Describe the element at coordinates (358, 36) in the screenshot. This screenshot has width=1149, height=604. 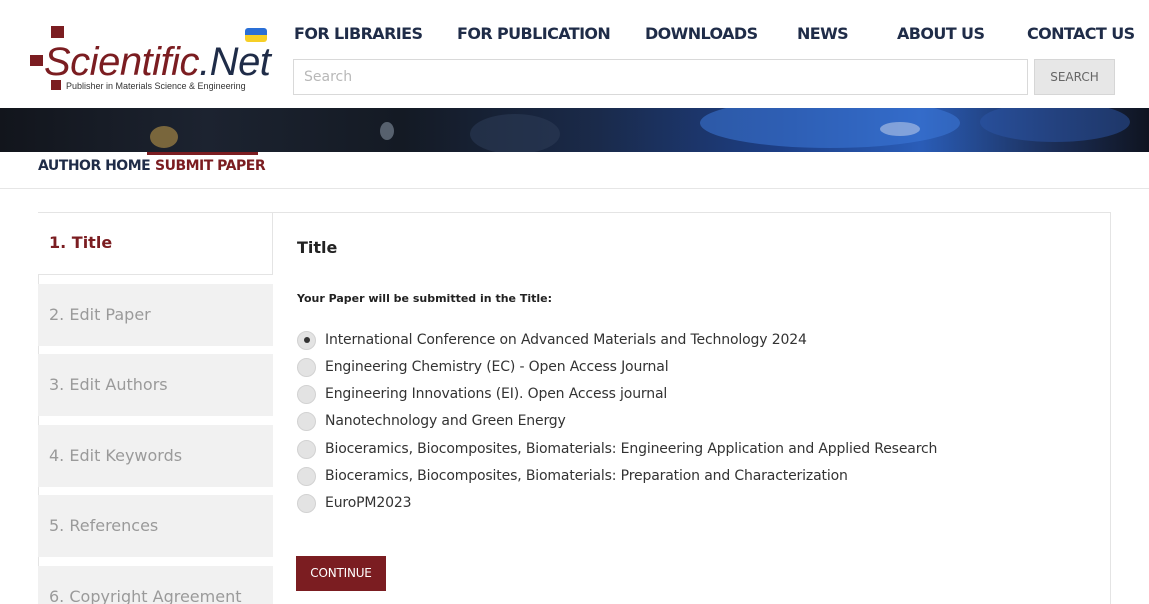
I see `nav-for-libraries: FOR LIBRARIES` at that location.